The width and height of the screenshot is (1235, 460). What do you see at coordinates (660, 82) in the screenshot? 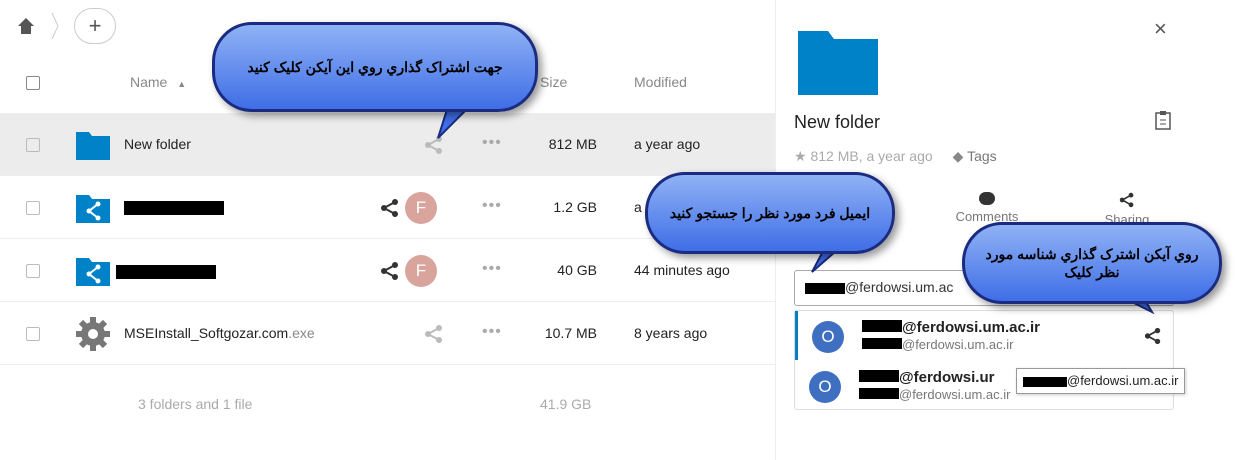
I see `column-modified: Modified` at bounding box center [660, 82].